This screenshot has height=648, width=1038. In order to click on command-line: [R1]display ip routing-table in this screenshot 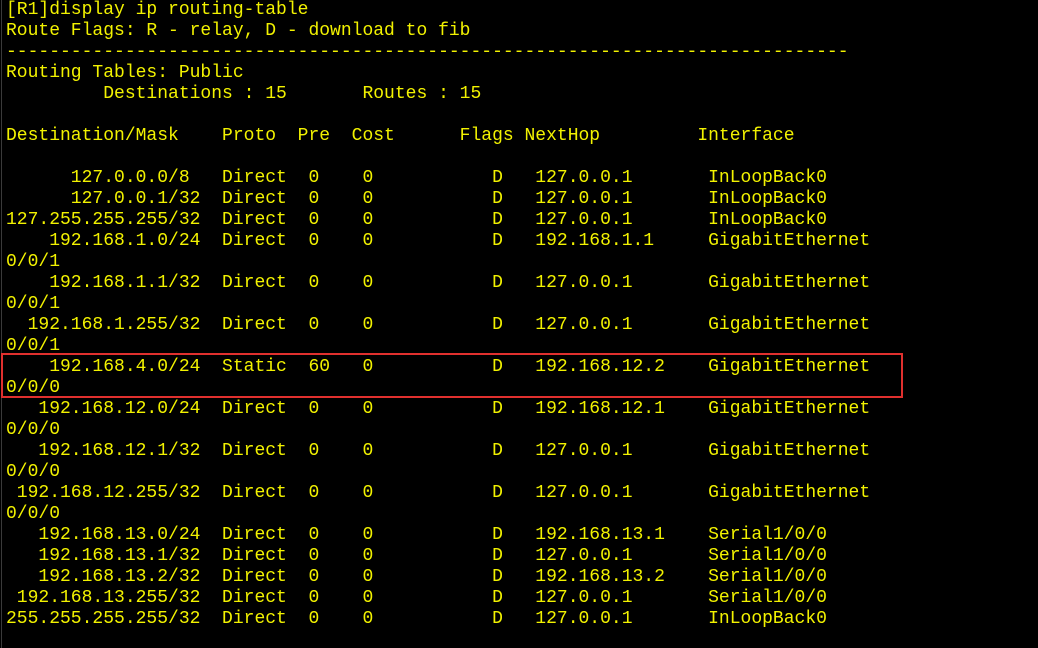, I will do `click(157, 10)`.